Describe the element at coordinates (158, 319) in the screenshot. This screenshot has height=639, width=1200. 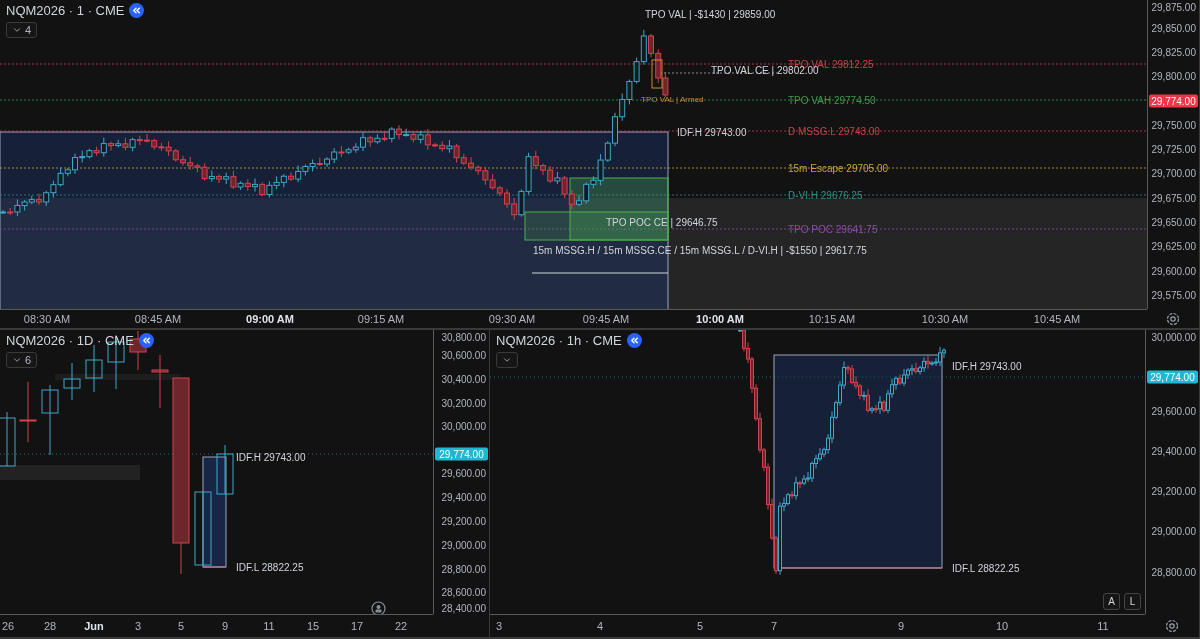
I see `time-tick: 08:45 AM` at that location.